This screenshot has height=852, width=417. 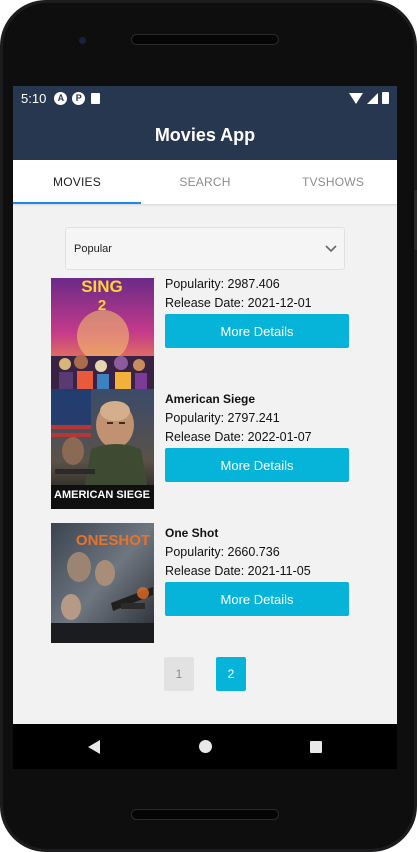 What do you see at coordinates (231, 674) in the screenshot?
I see `page-button-2: 2` at bounding box center [231, 674].